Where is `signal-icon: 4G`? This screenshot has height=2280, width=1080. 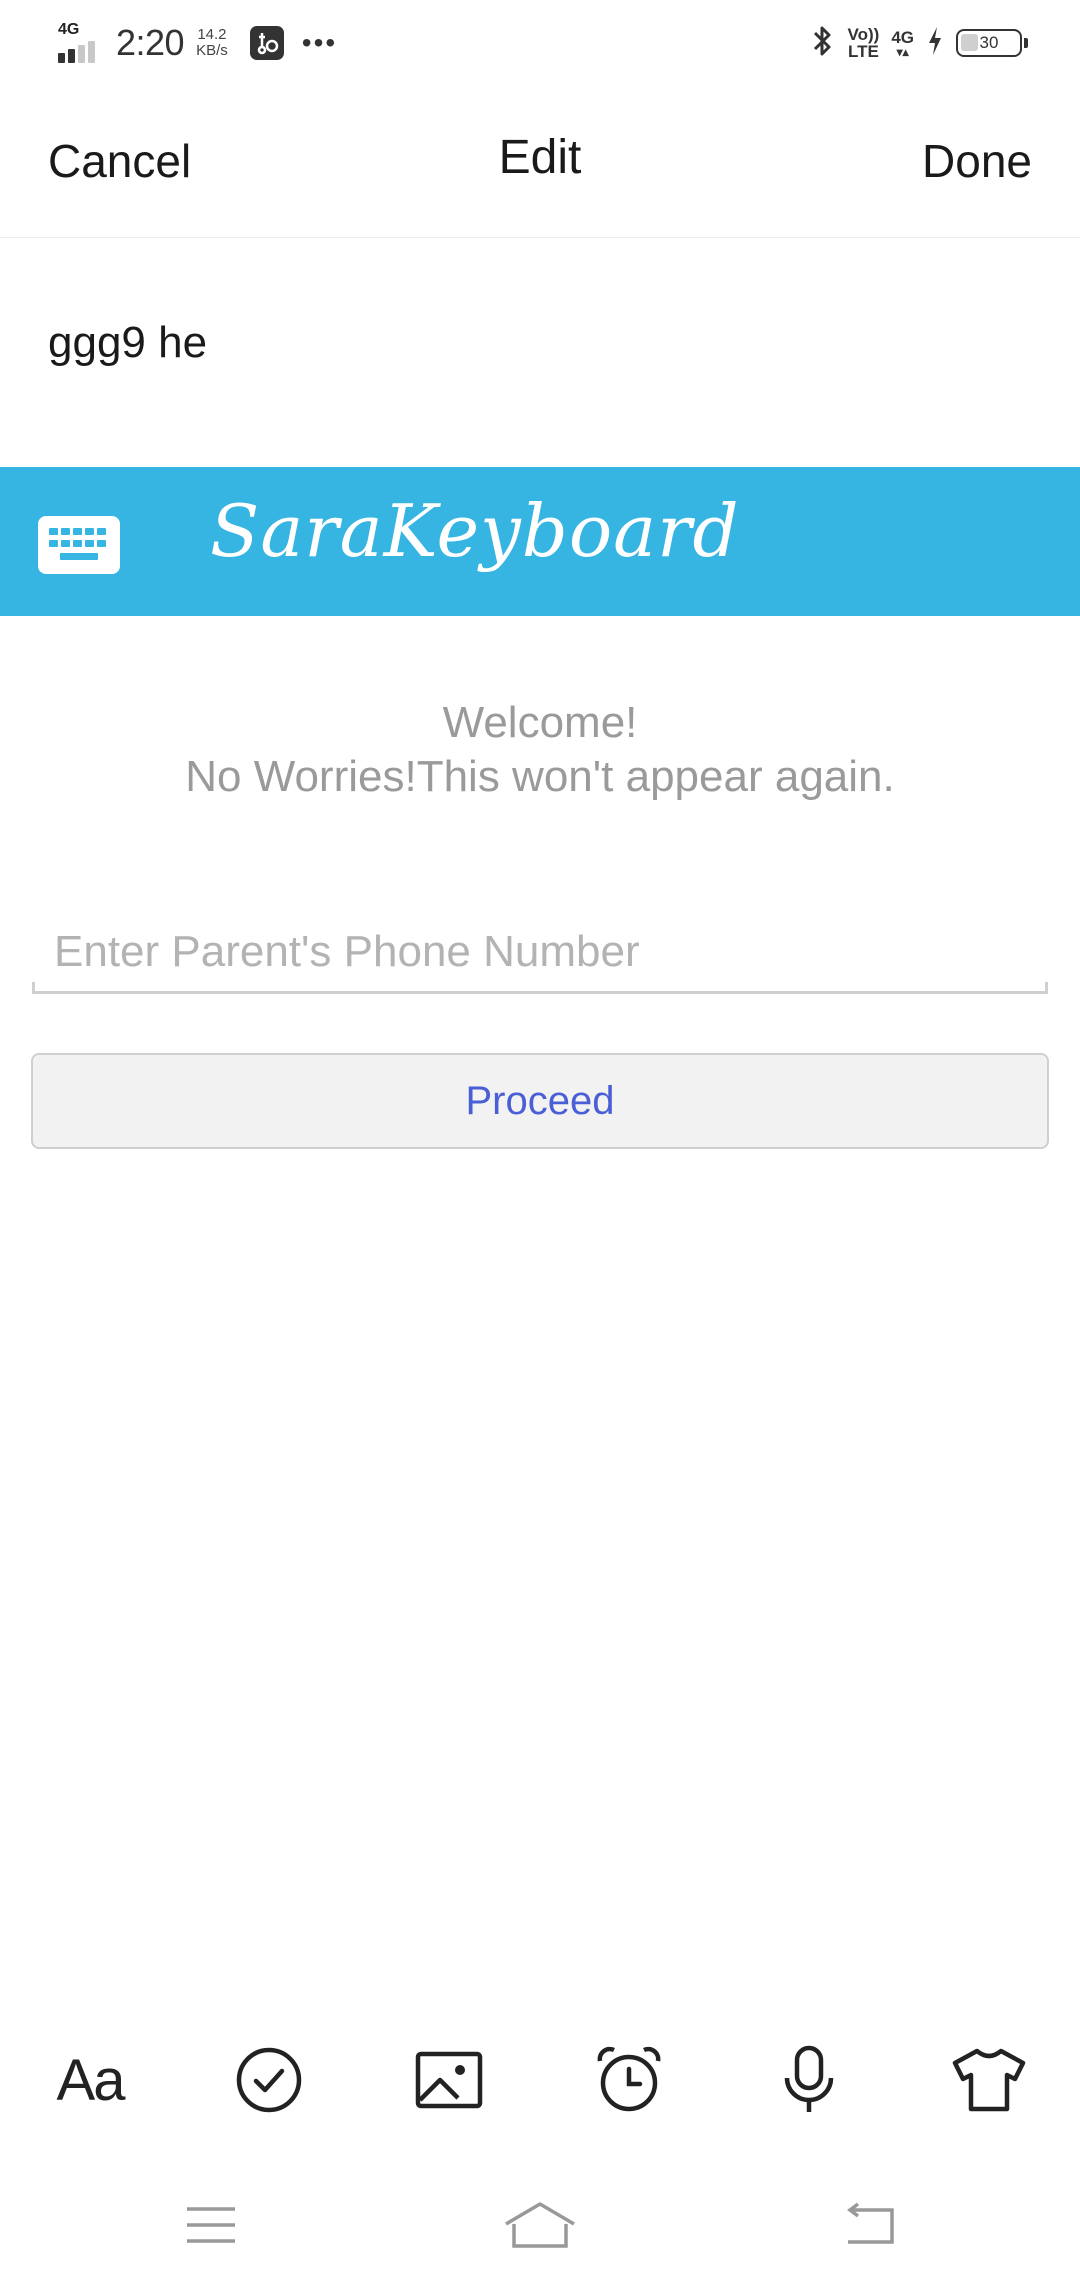
signal-icon: 4G is located at coordinates (80, 43).